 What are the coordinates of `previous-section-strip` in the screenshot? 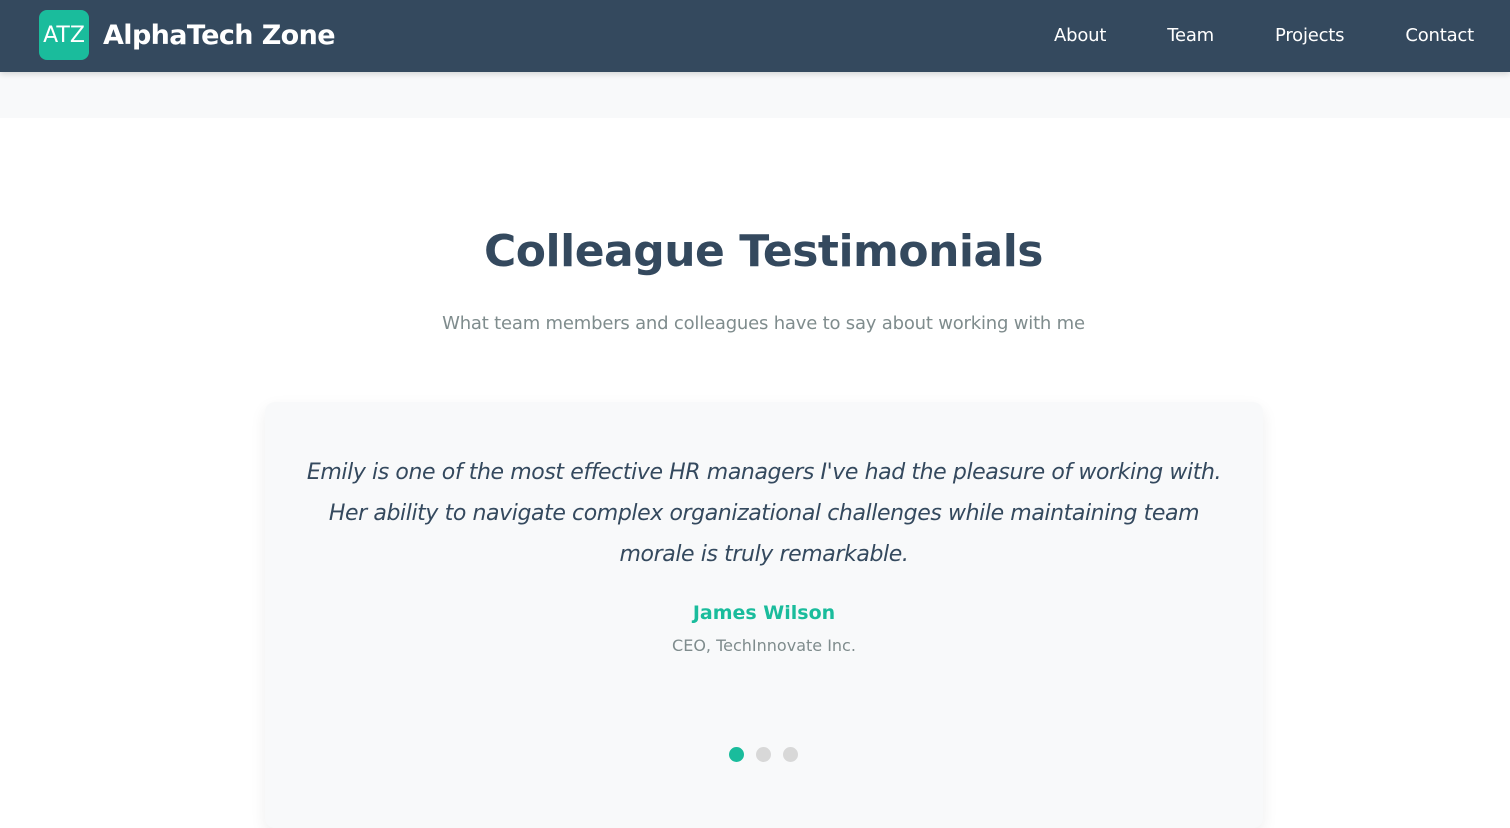 It's located at (755, 95).